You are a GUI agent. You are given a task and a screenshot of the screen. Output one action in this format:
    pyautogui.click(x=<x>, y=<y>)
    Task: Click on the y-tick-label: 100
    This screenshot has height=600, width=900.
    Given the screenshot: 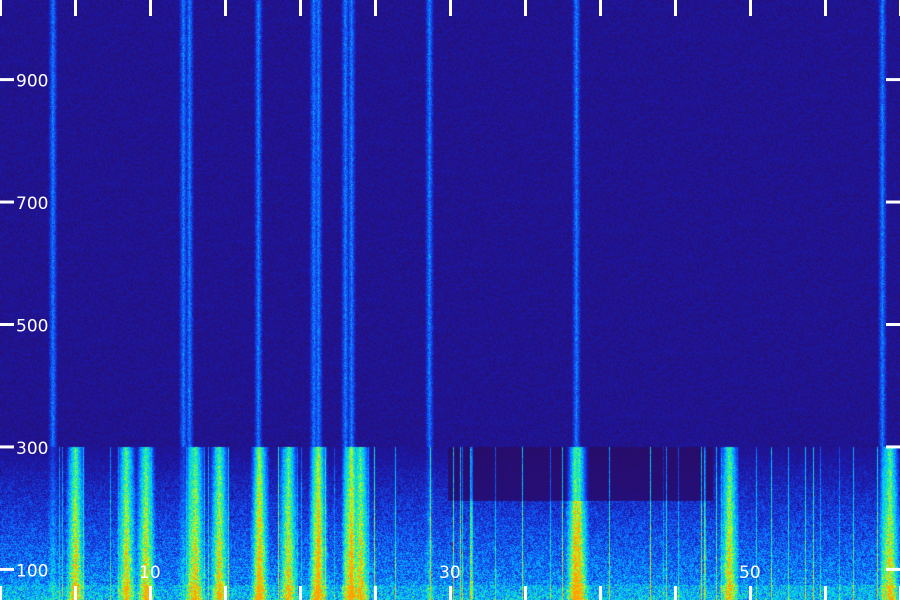 What is the action you would take?
    pyautogui.click(x=32, y=571)
    